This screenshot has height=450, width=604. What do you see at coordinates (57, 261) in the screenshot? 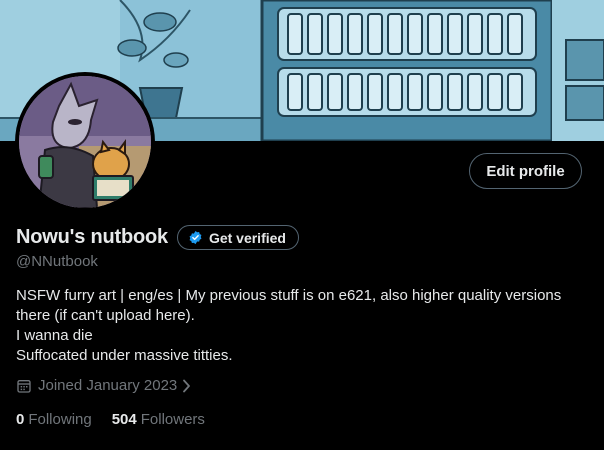
I see `user-handle: @NNutbook` at bounding box center [57, 261].